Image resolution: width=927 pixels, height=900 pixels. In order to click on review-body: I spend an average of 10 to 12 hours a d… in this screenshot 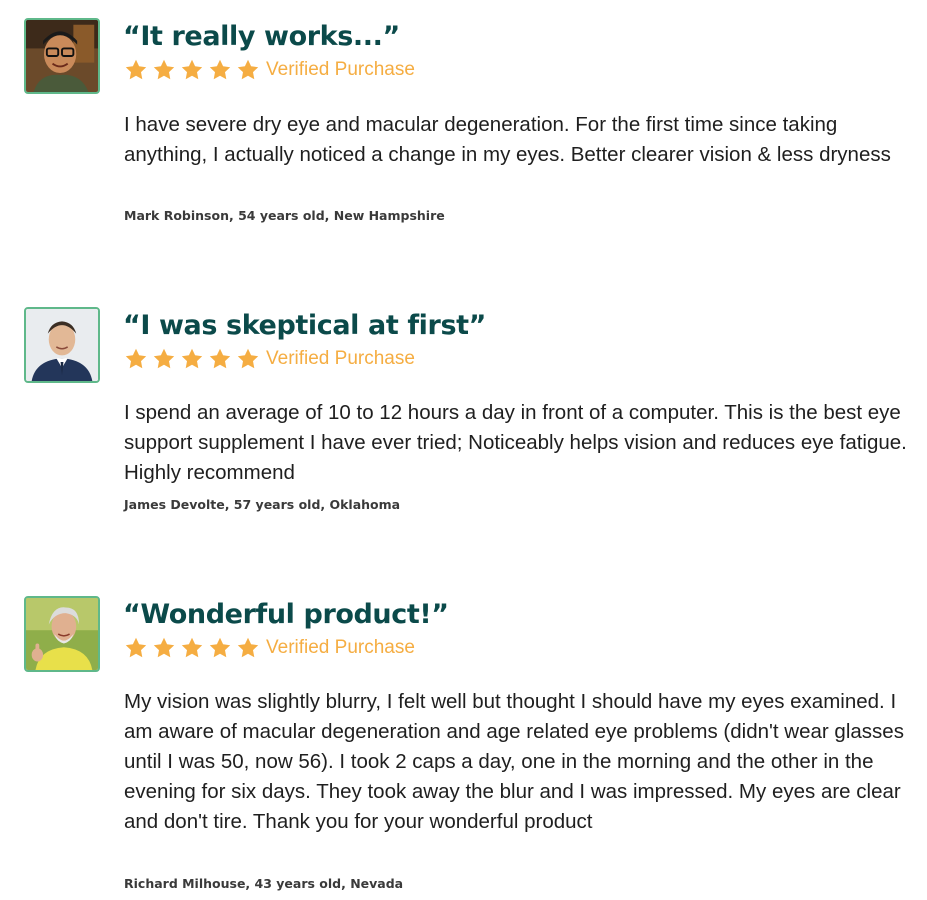, I will do `click(515, 442)`.